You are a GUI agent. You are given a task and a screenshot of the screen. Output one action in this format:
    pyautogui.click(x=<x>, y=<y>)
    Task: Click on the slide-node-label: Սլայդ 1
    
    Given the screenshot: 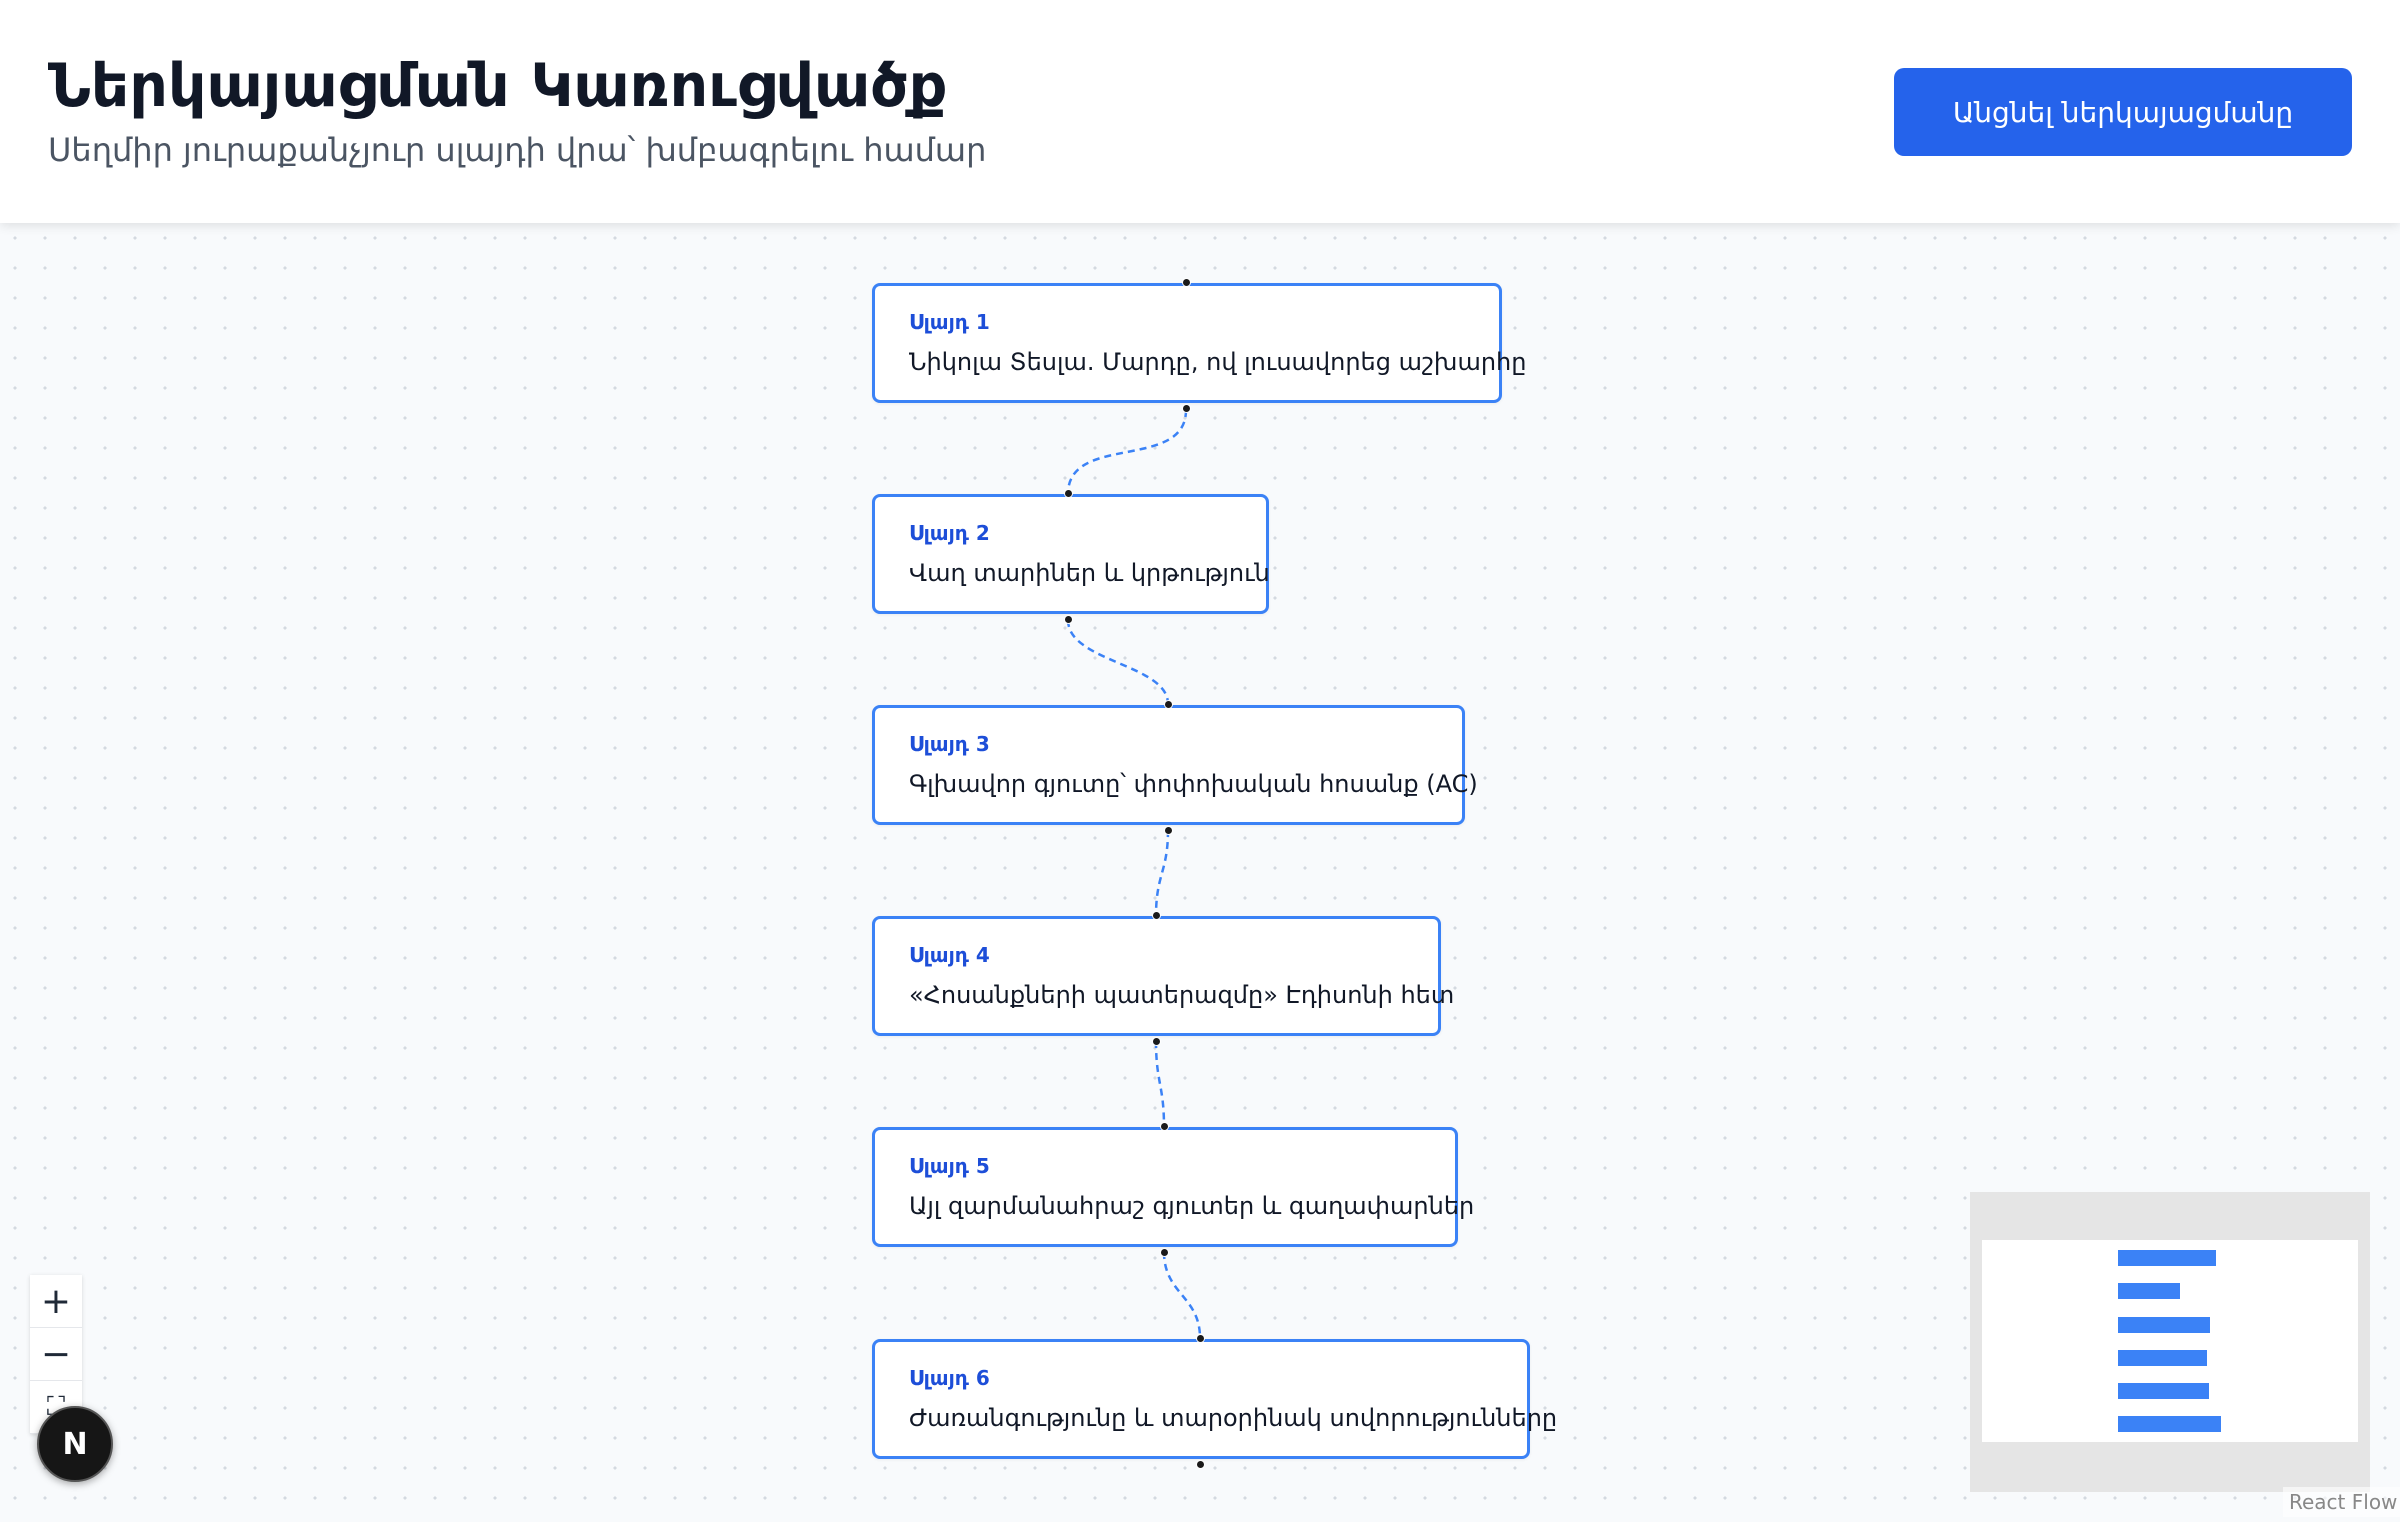 What is the action you would take?
    pyautogui.click(x=949, y=322)
    